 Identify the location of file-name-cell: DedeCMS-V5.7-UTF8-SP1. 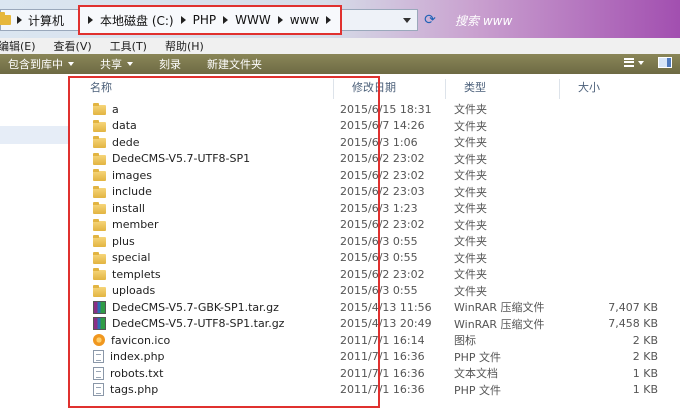
(203, 158).